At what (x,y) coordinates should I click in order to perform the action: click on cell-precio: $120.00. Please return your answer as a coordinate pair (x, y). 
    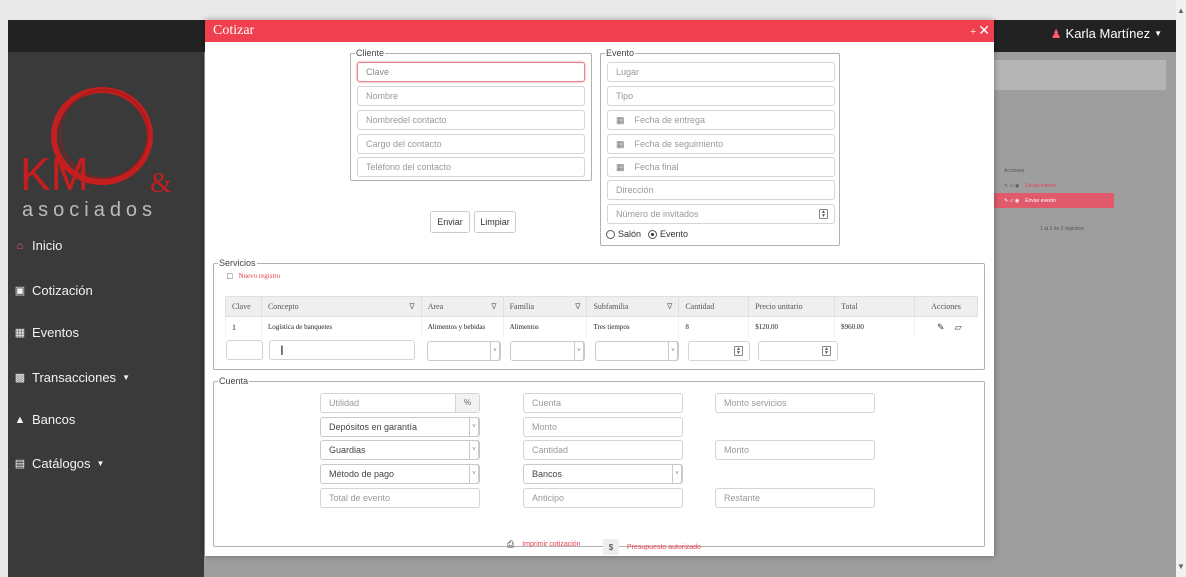
    Looking at the image, I should click on (791, 327).